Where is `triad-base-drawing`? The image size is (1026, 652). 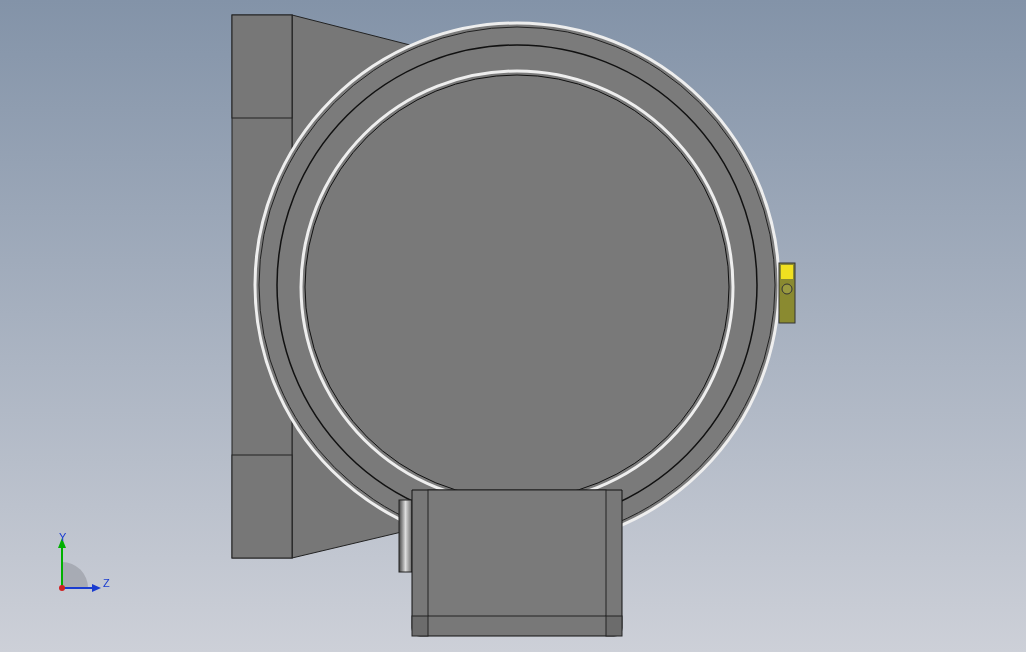
triad-base-drawing is located at coordinates (75, 575).